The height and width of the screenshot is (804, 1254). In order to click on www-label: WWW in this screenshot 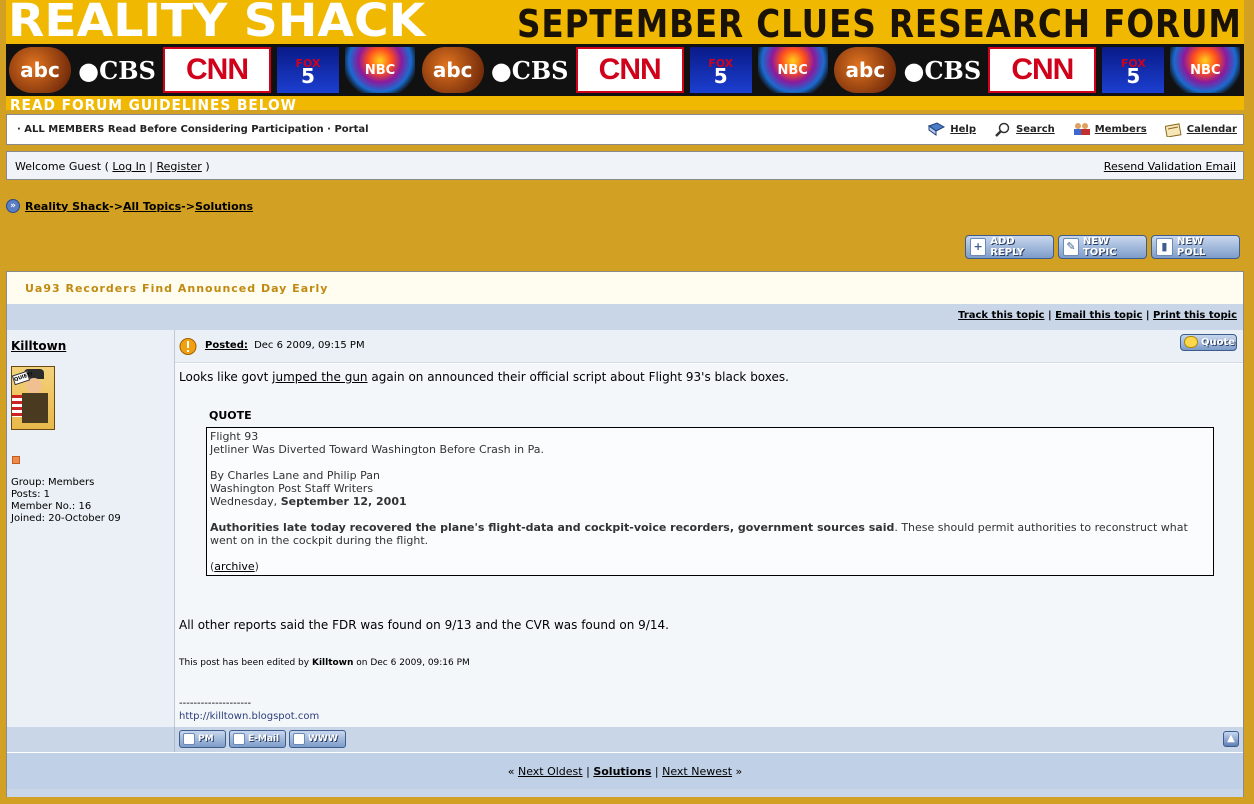, I will do `click(323, 739)`.